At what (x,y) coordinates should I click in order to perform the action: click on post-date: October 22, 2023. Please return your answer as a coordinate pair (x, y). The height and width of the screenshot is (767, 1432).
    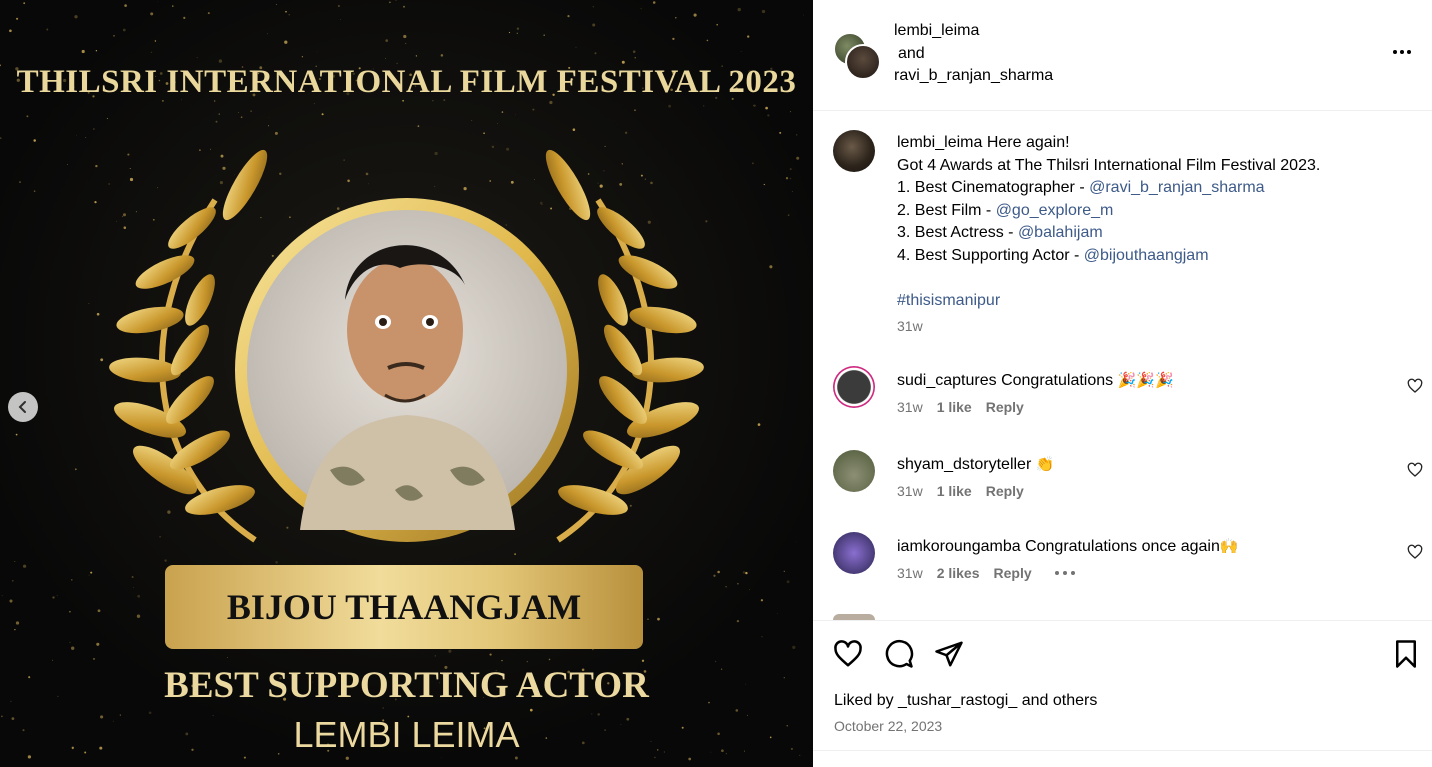
    Looking at the image, I should click on (888, 726).